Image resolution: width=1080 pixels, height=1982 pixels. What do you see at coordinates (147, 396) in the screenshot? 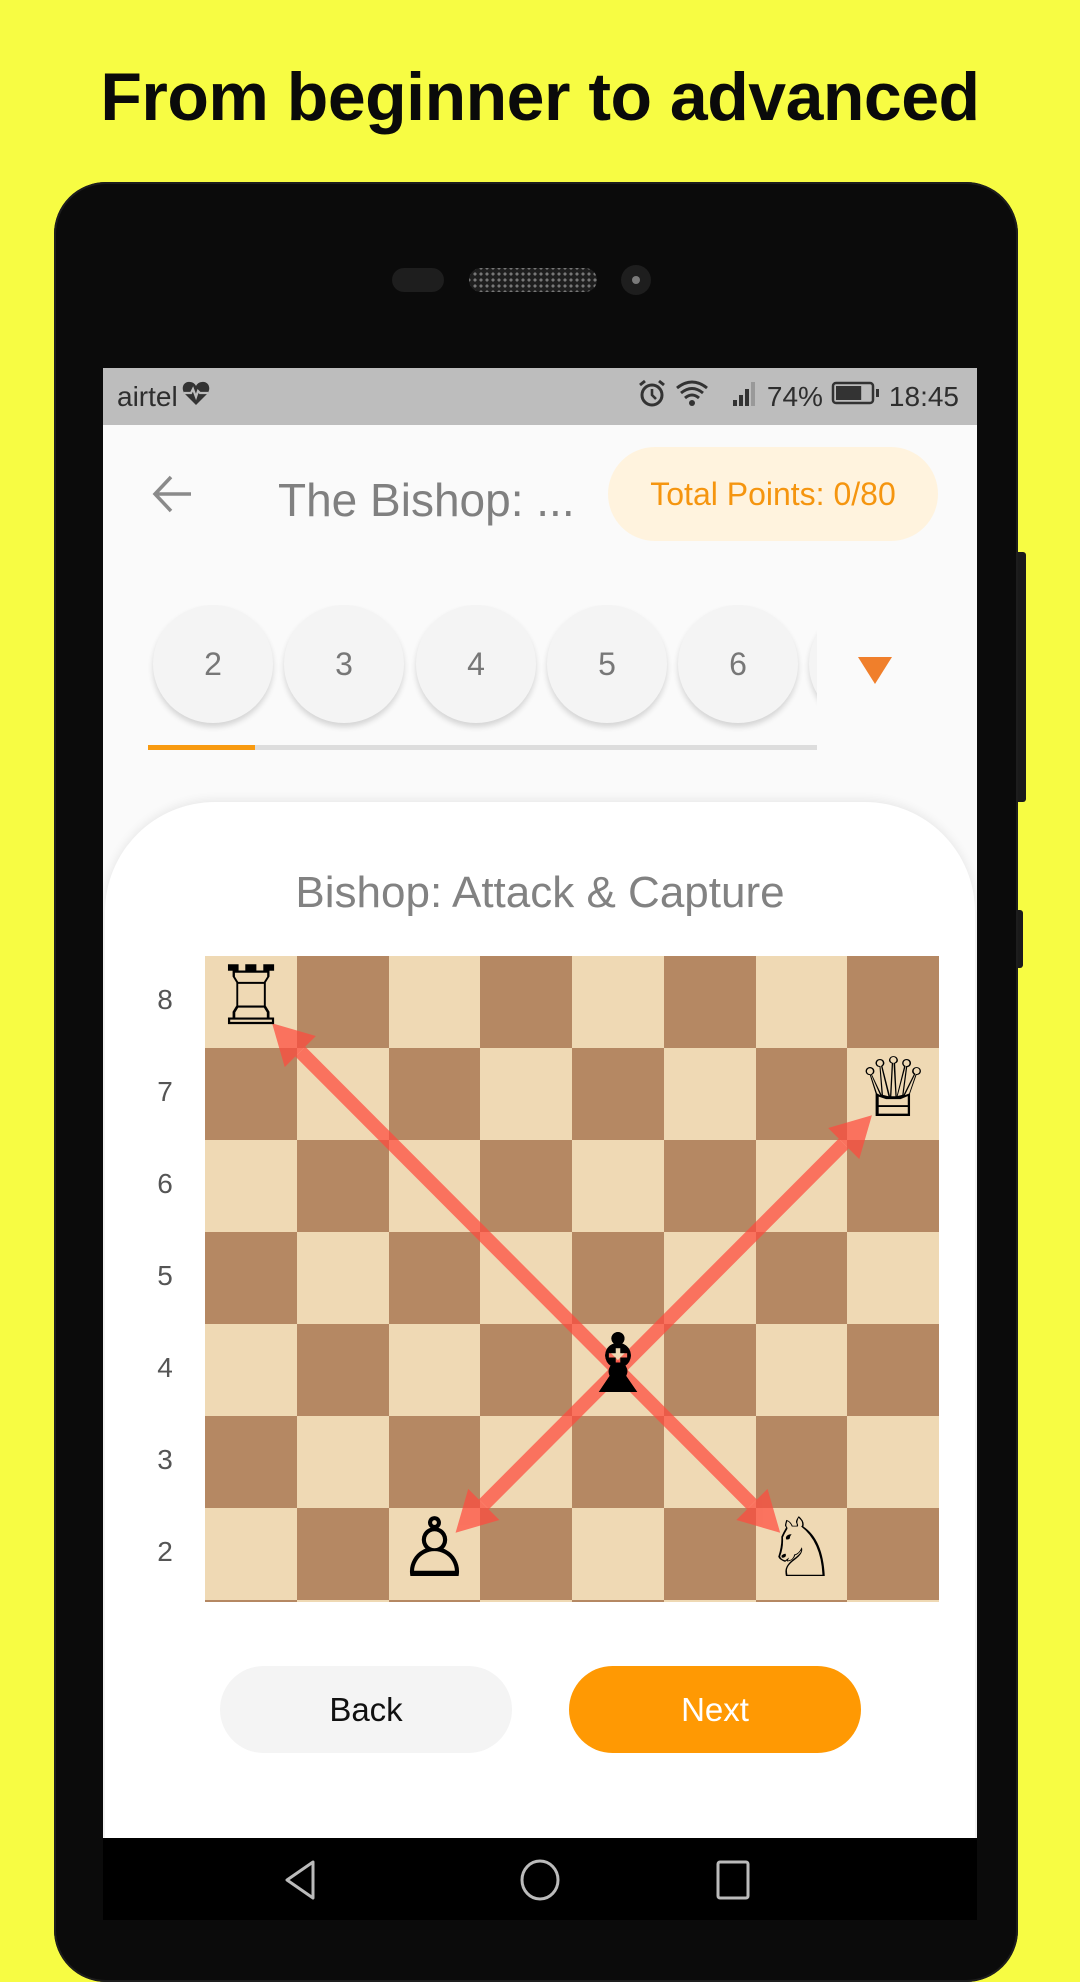
I see `carrier-label: airtel` at bounding box center [147, 396].